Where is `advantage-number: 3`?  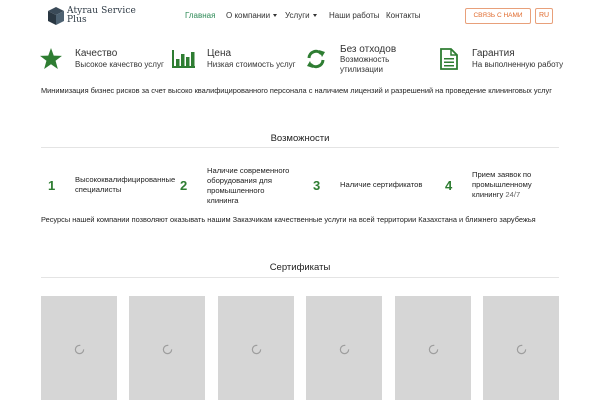
advantage-number: 3 is located at coordinates (317, 185).